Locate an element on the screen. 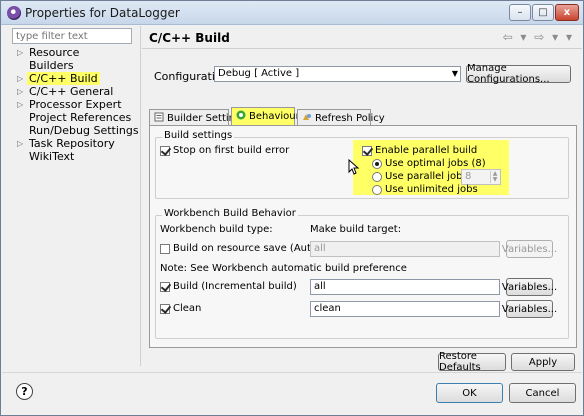  tab-label: Behaviour is located at coordinates (274, 116).